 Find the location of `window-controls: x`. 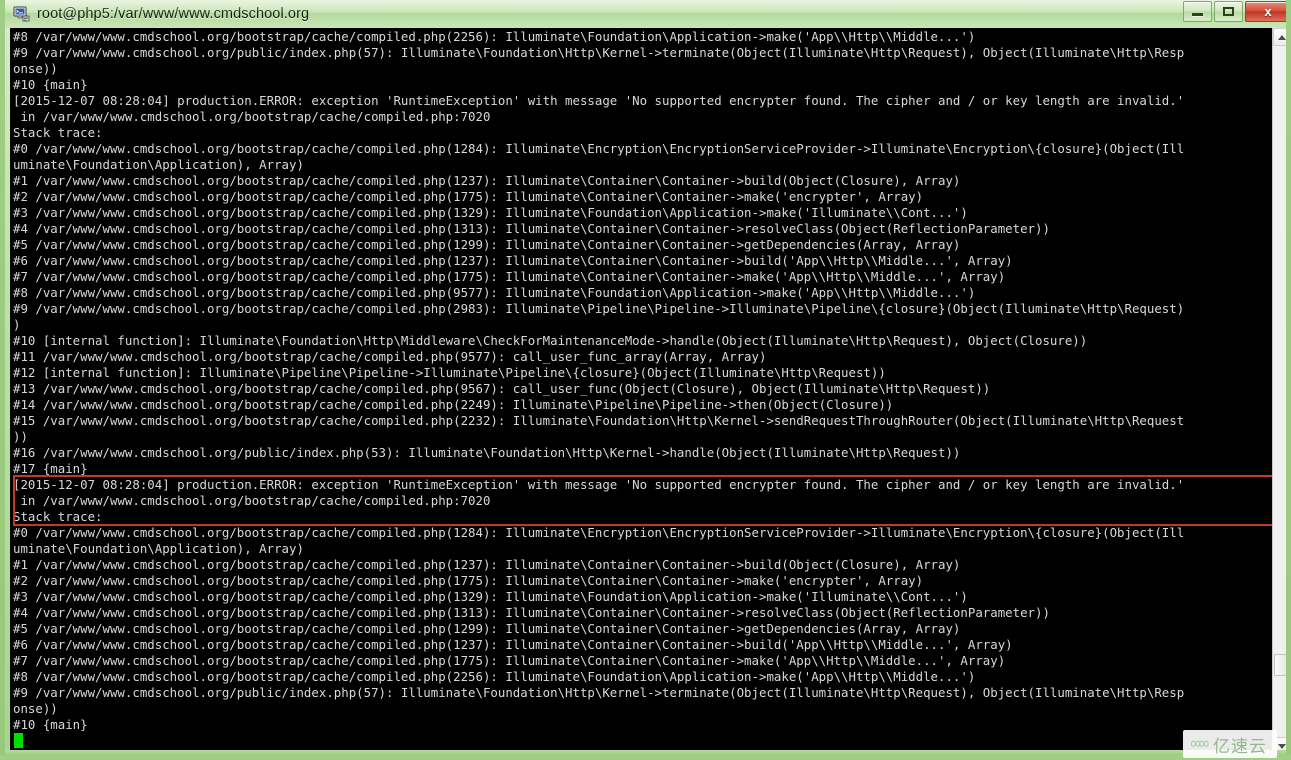

window-controls: x is located at coordinates (1234, 11).